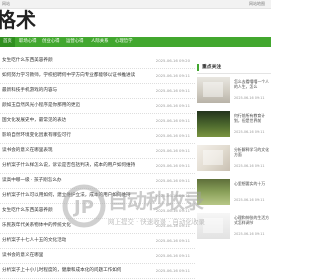 This screenshot has height=279, width=320. What do you see at coordinates (135, 4) in the screenshot?
I see `top-bar: 网站 网站地图` at bounding box center [135, 4].